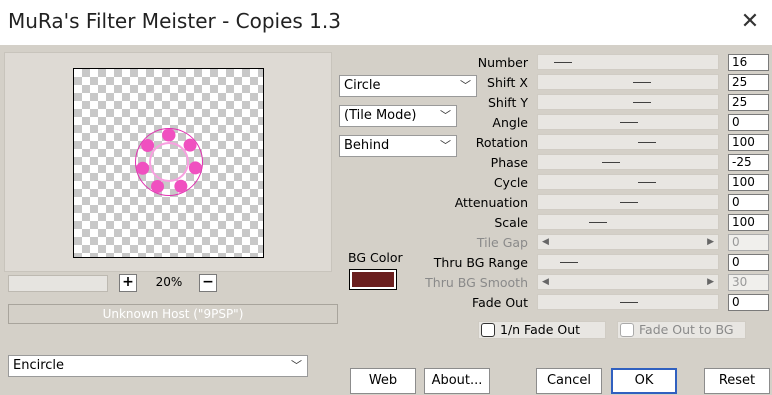  Describe the element at coordinates (208, 283) in the screenshot. I see `zoom-out-button: −` at that location.